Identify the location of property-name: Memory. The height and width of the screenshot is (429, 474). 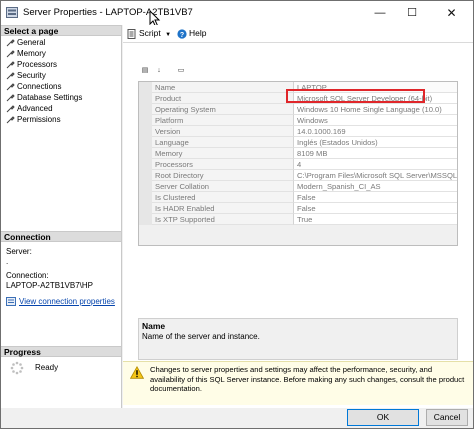
(223, 153).